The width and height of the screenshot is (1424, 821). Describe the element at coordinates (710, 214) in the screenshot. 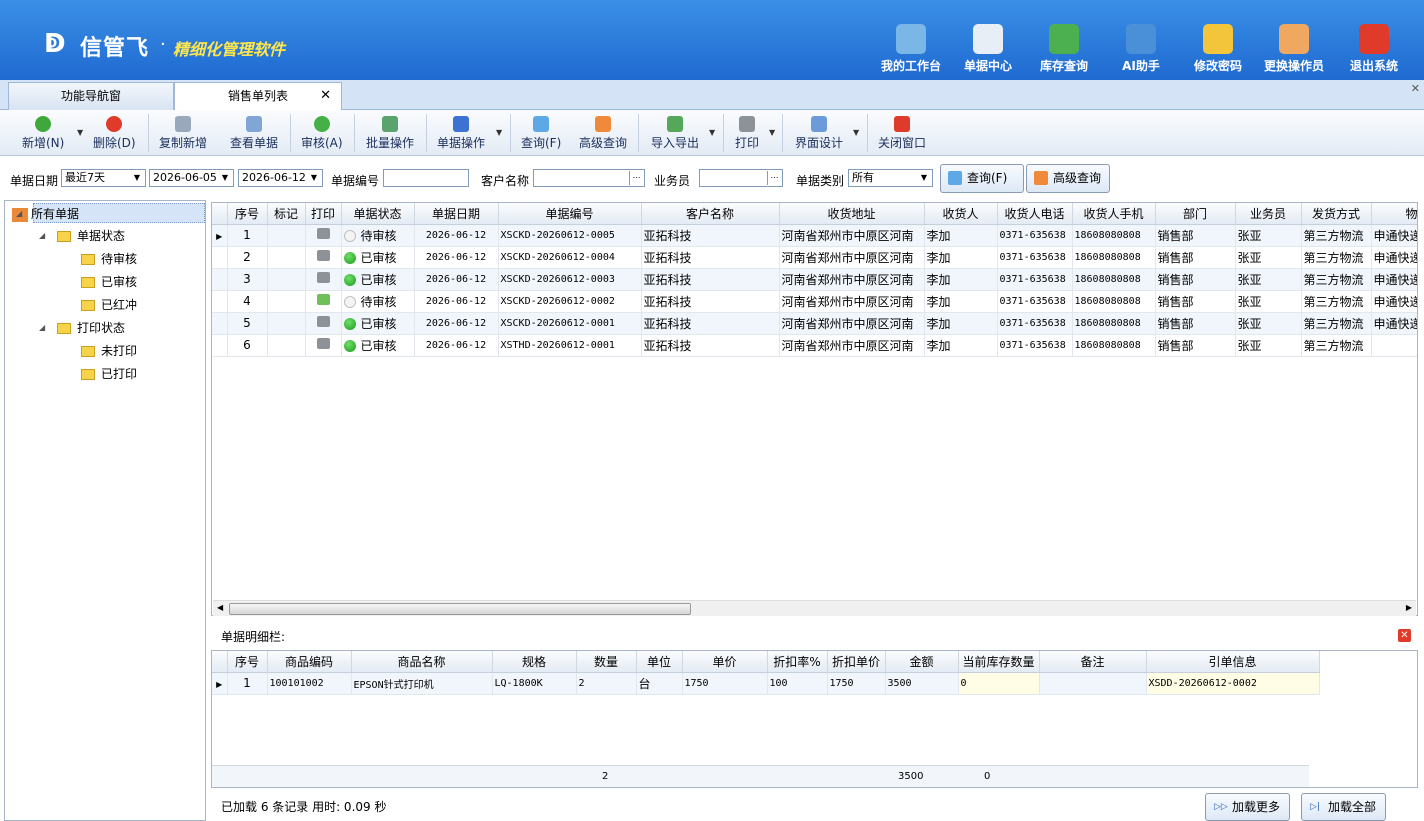

I see `grid-col-header: 客户名称` at that location.